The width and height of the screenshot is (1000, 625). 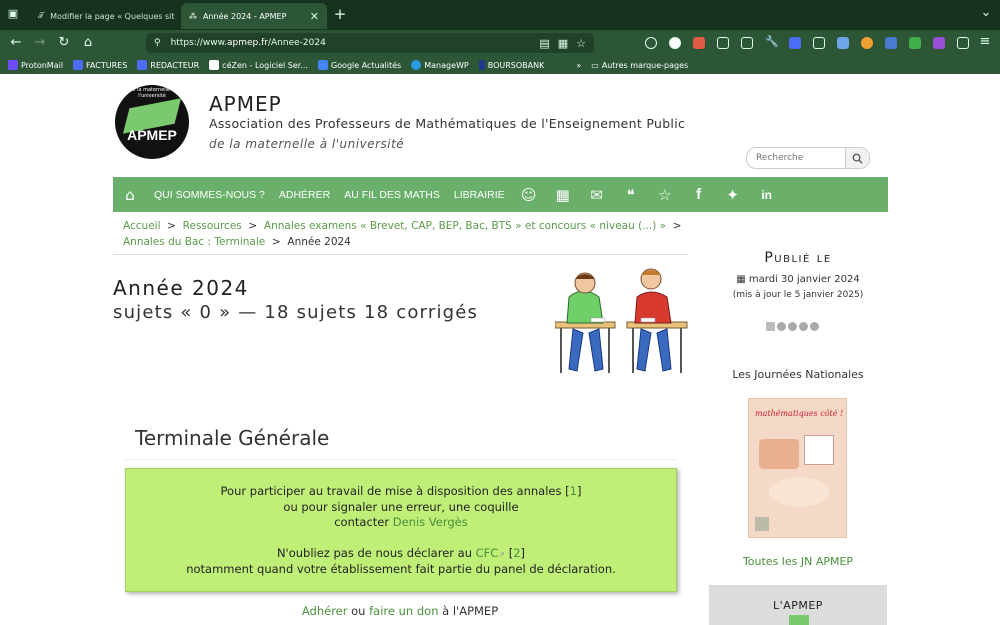 I want to click on reader-view-icon: ▤, so click(x=544, y=43).